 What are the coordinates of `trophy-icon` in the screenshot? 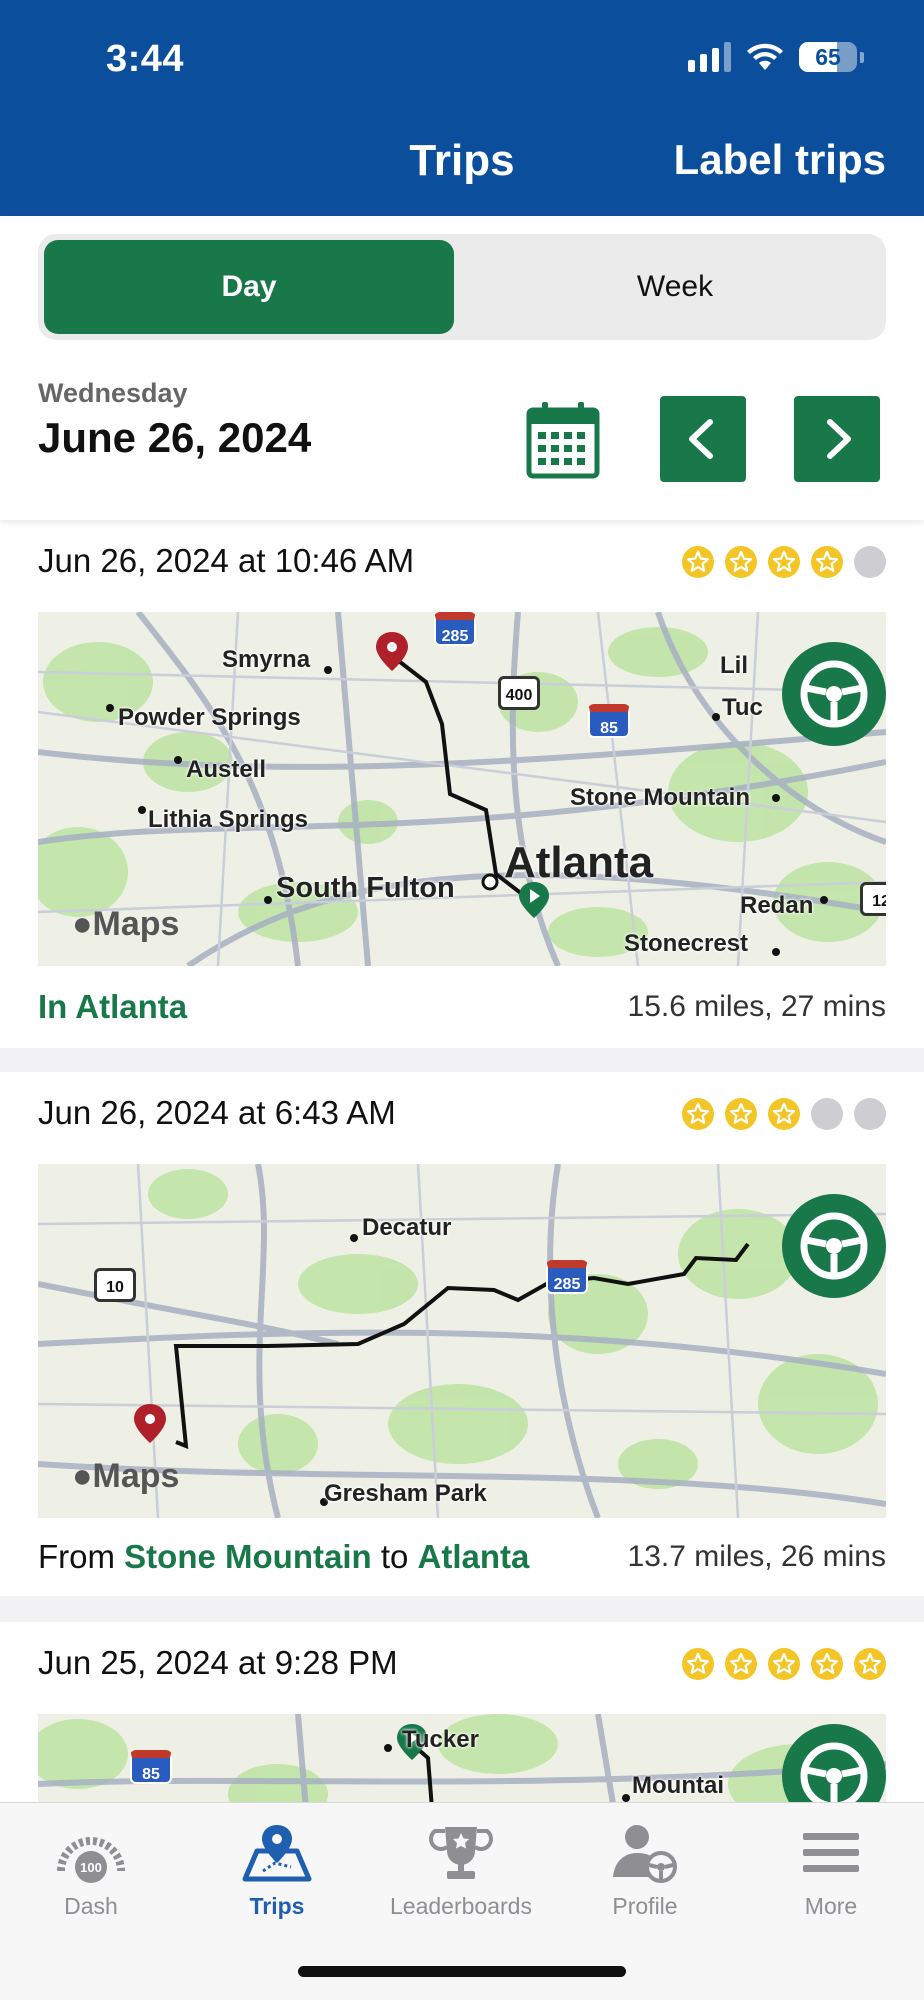 It's located at (461, 1853).